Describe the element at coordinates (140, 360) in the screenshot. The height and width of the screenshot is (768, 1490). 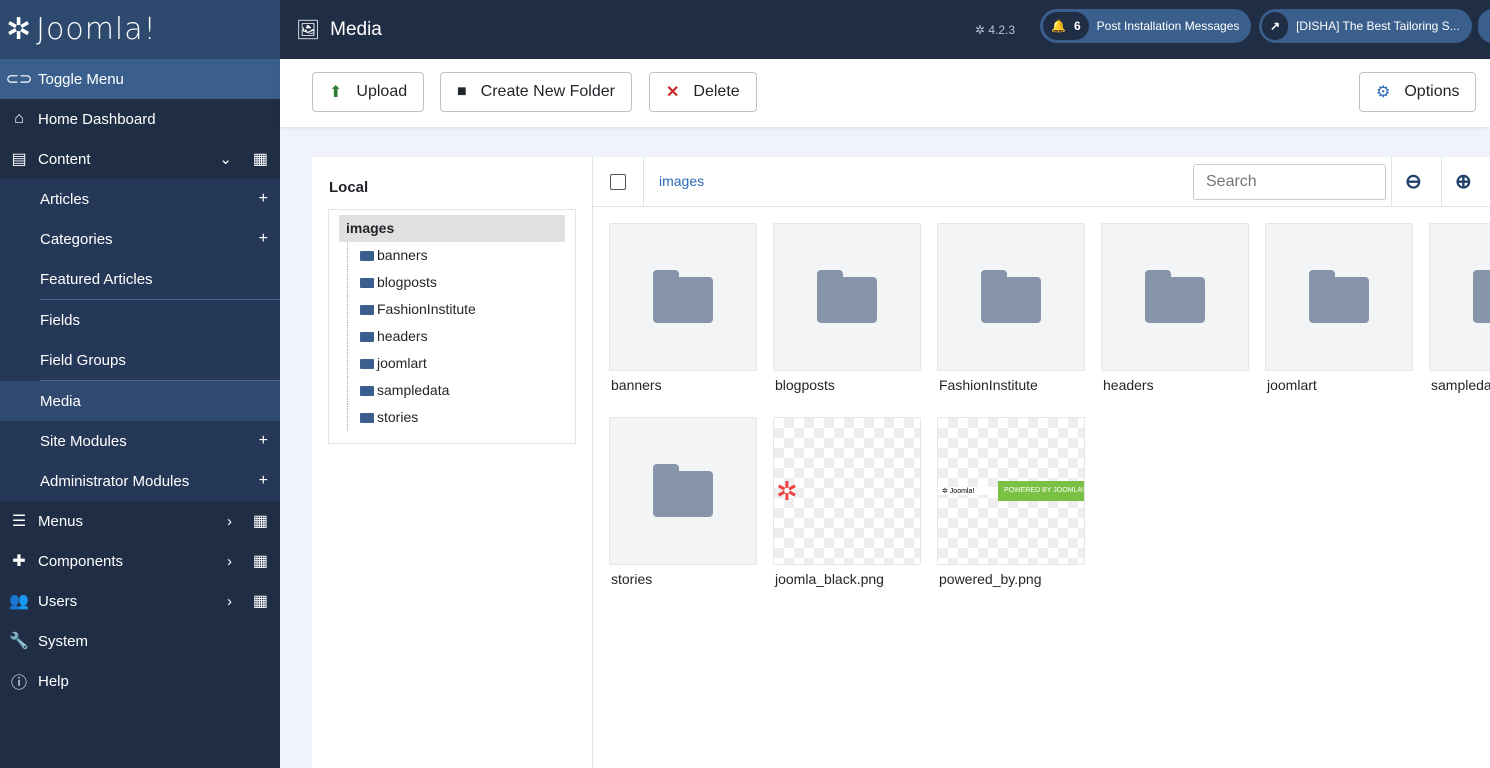
I see `sidebar-item-field-groups: Field Groups` at that location.